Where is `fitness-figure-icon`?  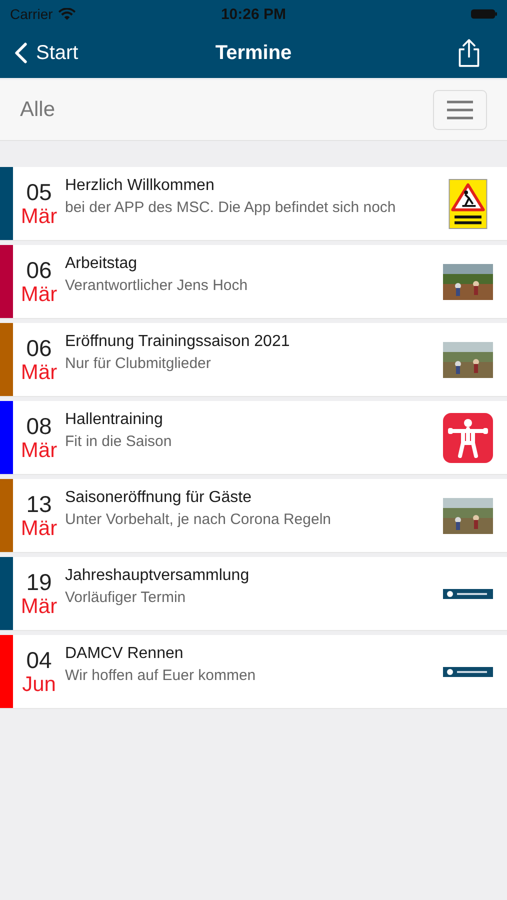
fitness-figure-icon is located at coordinates (468, 437).